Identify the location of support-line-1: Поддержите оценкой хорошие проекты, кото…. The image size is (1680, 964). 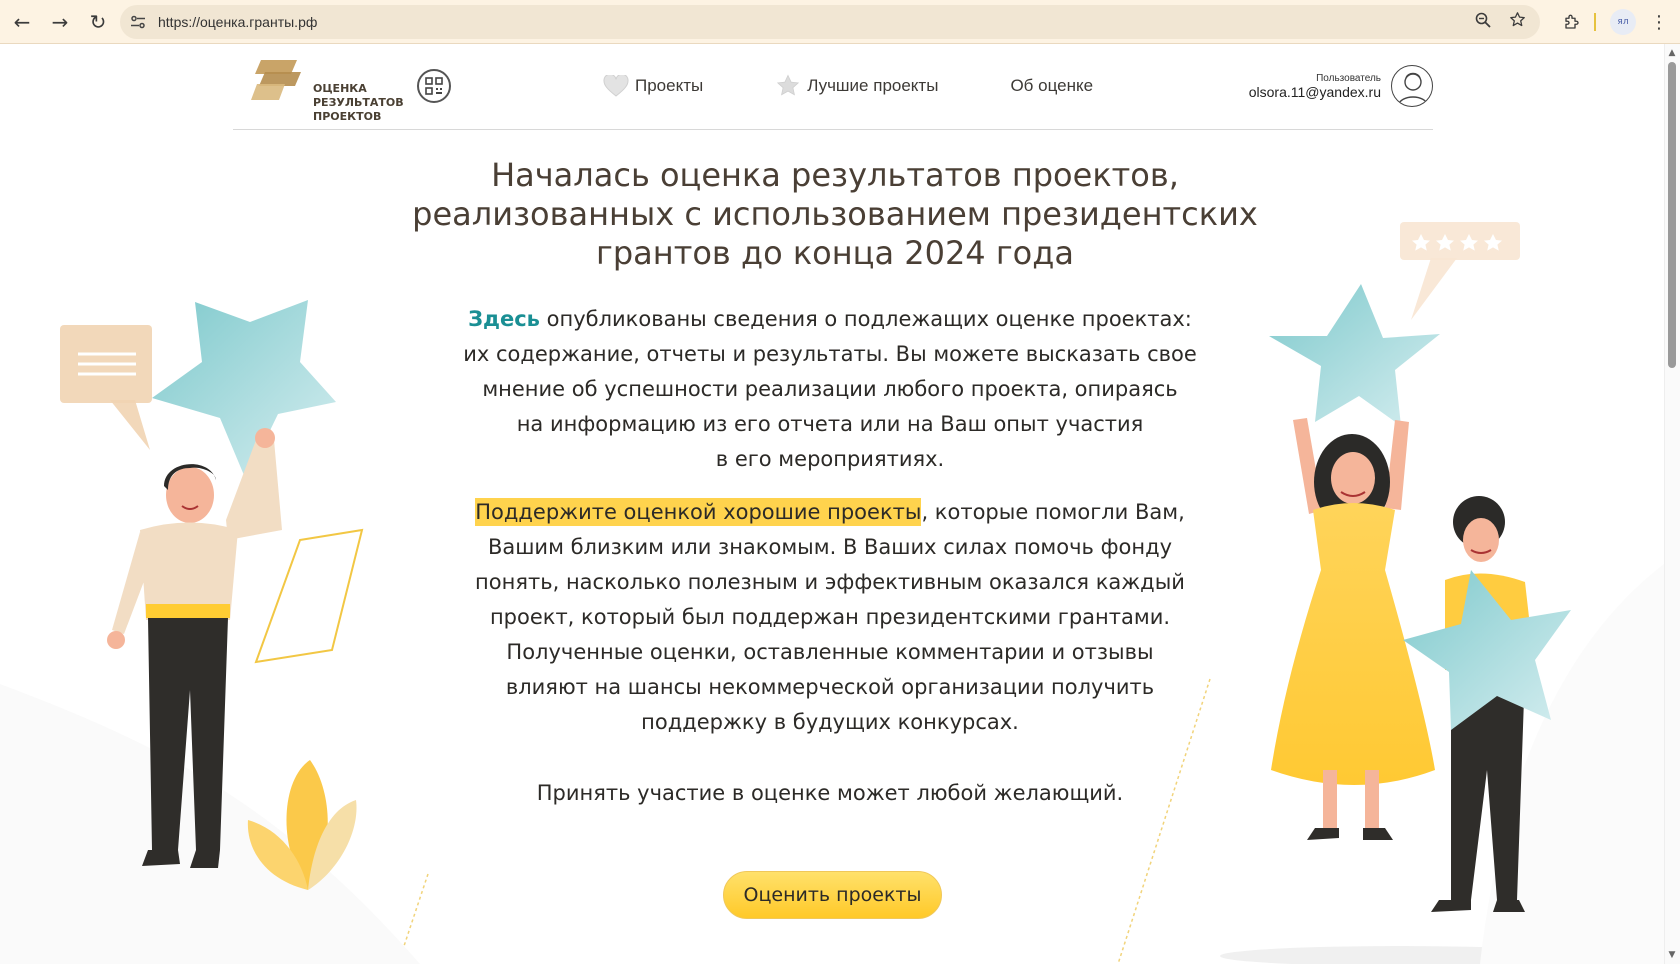
(830, 512).